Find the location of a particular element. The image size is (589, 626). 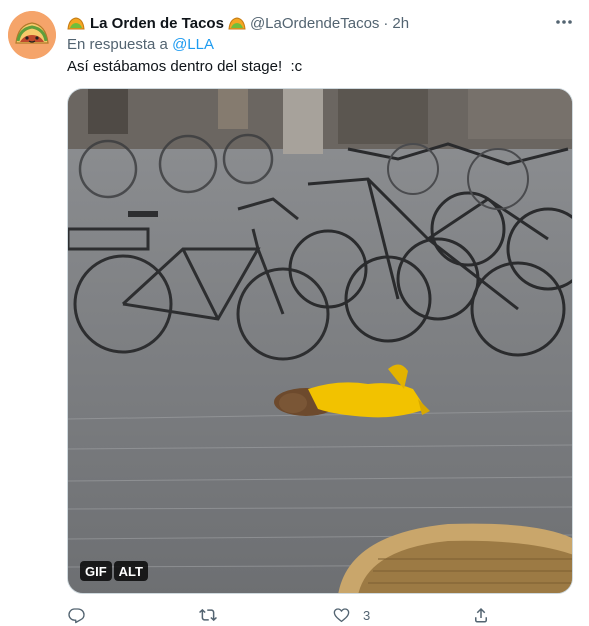

reply-prefix: En respuesta a is located at coordinates (117, 44).